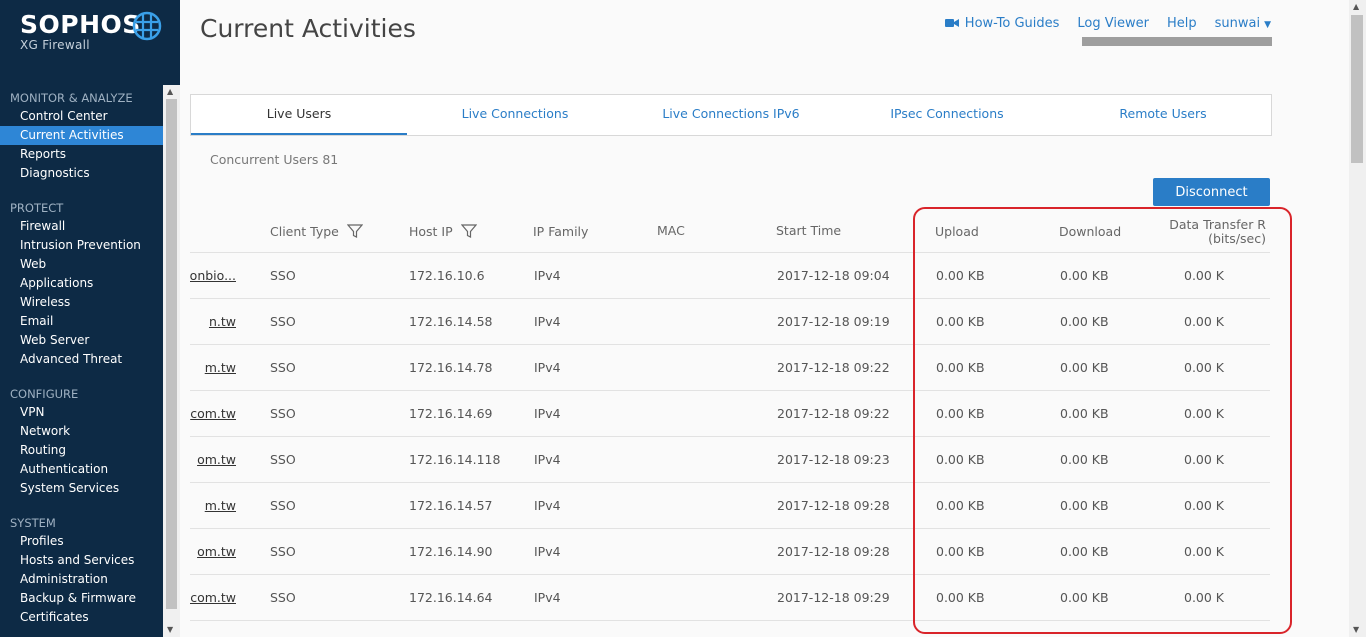 The width and height of the screenshot is (1366, 637). I want to click on sophos-logo: SOPHOS XG Firewall, so click(91, 31).